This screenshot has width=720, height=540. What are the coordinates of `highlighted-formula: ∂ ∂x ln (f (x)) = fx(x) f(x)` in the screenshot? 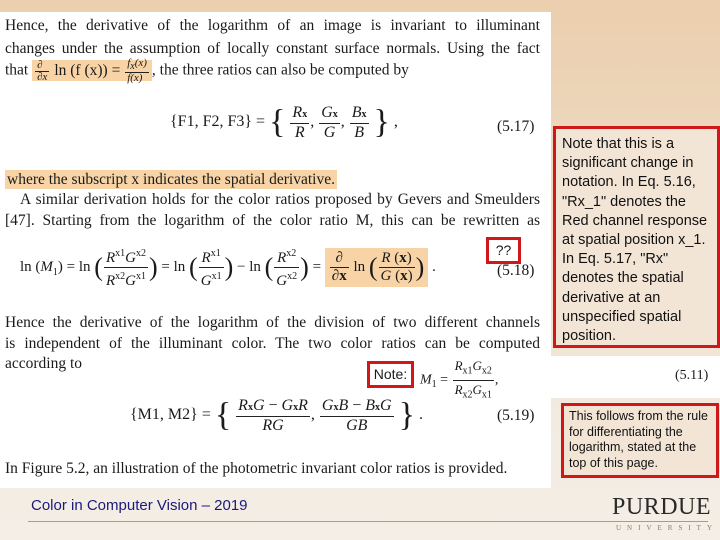 It's located at (92, 71).